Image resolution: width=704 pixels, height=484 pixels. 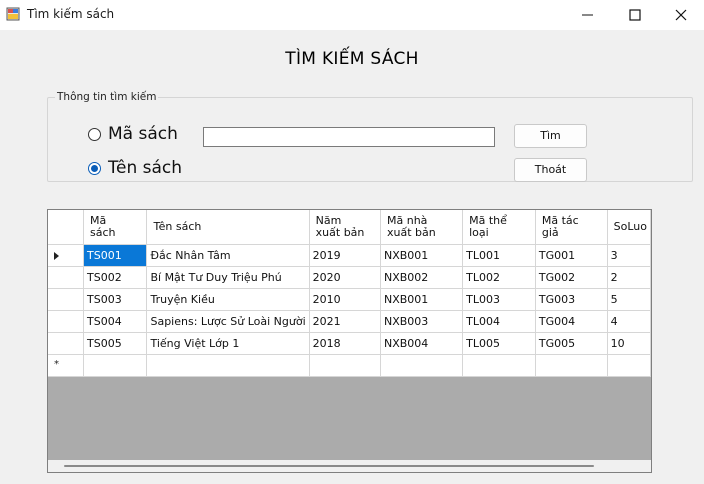 I want to click on table-cell: NXB002, so click(x=422, y=277).